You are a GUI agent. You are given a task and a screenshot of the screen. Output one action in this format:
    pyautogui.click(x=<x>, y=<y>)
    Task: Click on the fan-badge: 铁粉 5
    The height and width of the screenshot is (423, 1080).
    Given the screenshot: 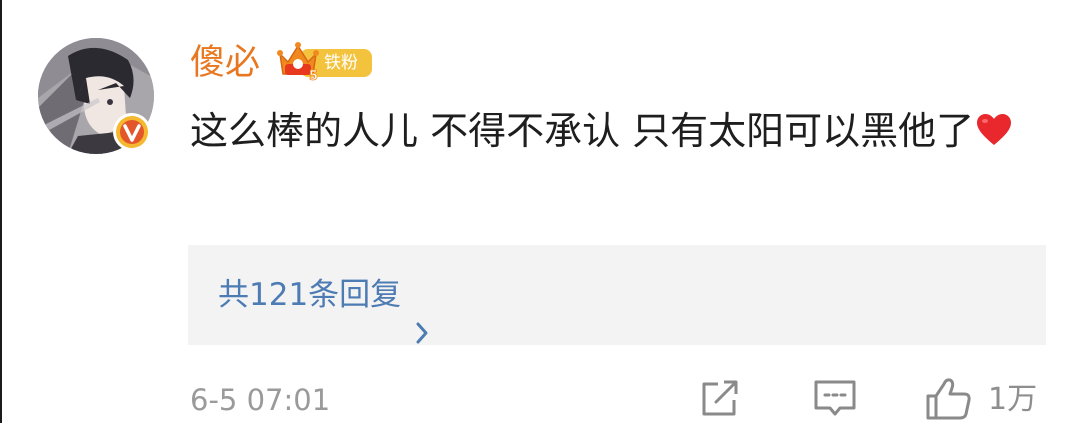 What is the action you would take?
    pyautogui.click(x=324, y=62)
    